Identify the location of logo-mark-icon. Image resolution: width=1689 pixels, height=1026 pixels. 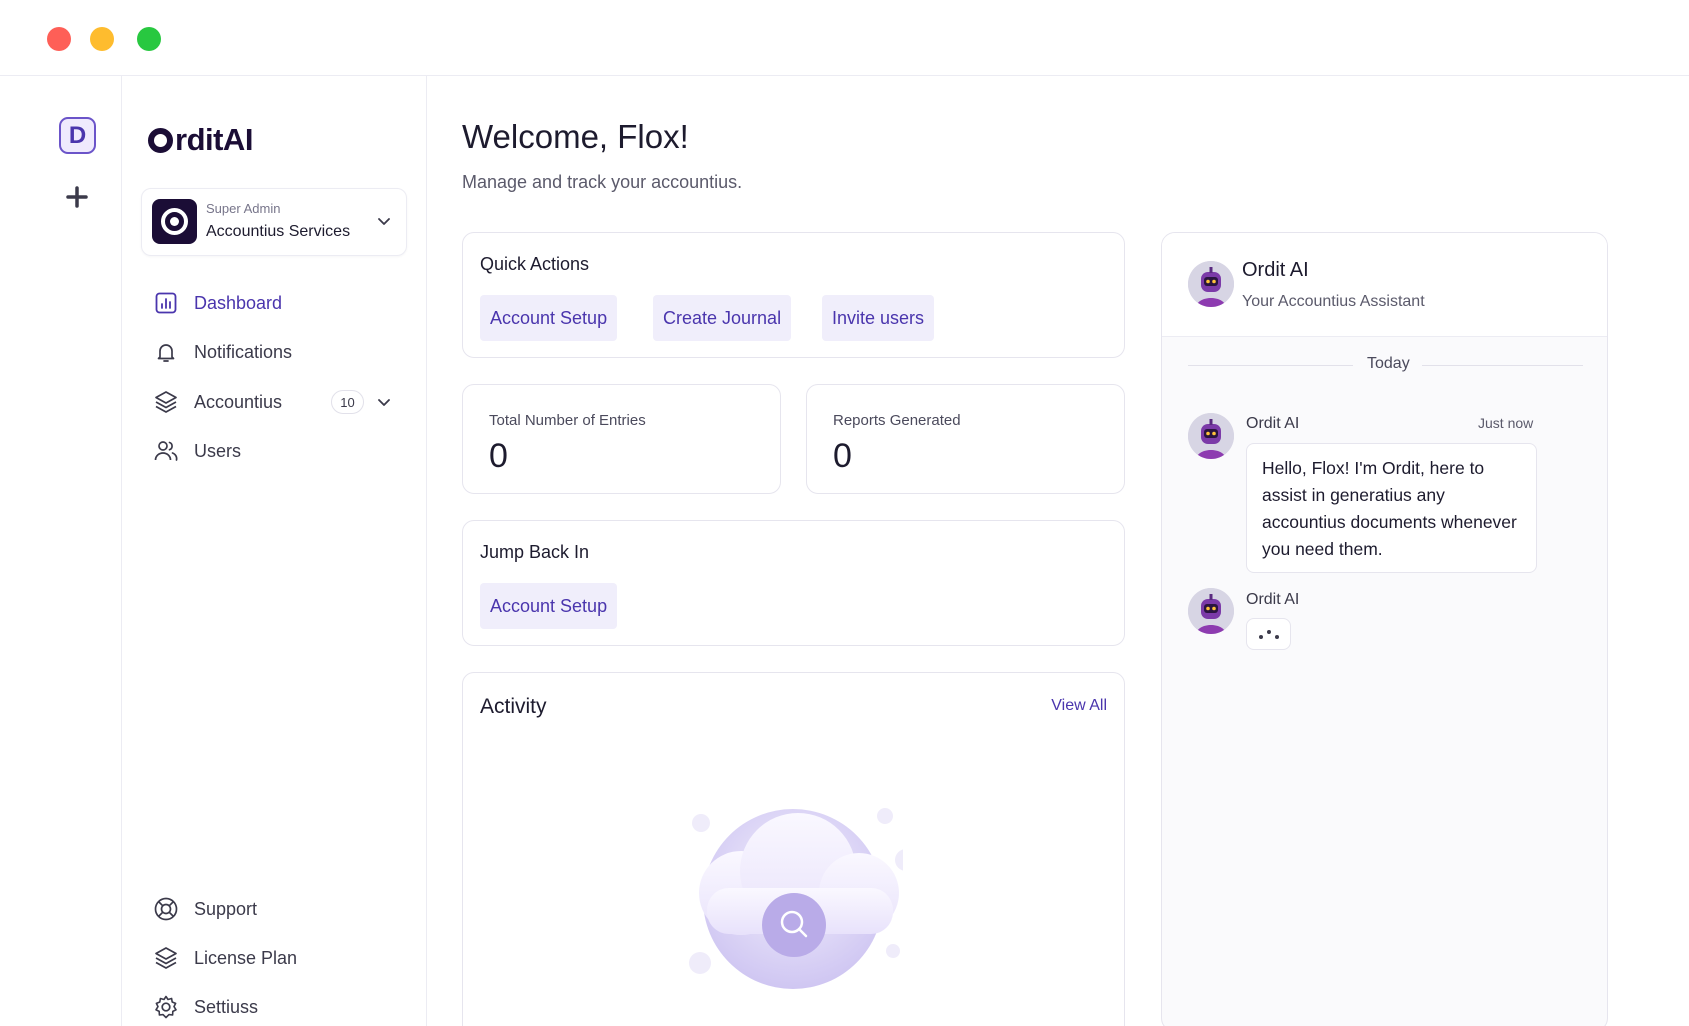
(160, 140).